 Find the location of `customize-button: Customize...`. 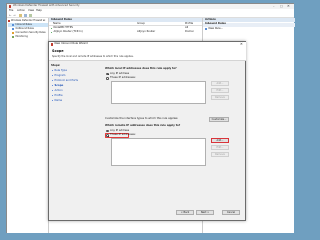

customize-button: Customize... is located at coordinates (219, 119).